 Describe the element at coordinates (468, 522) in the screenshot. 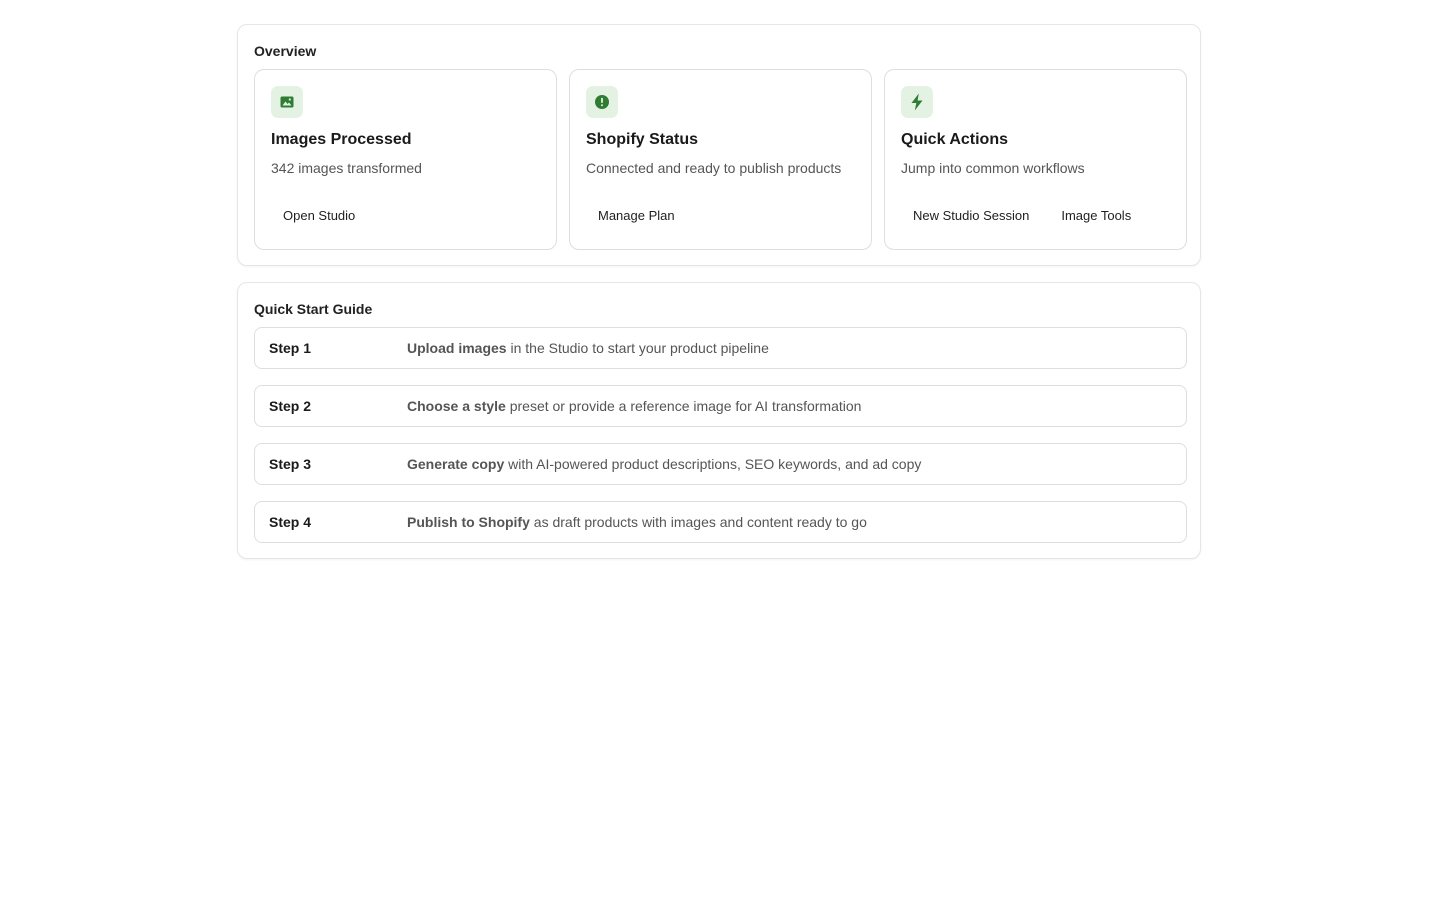

I see `step-highlight: Publish to Shopify` at that location.